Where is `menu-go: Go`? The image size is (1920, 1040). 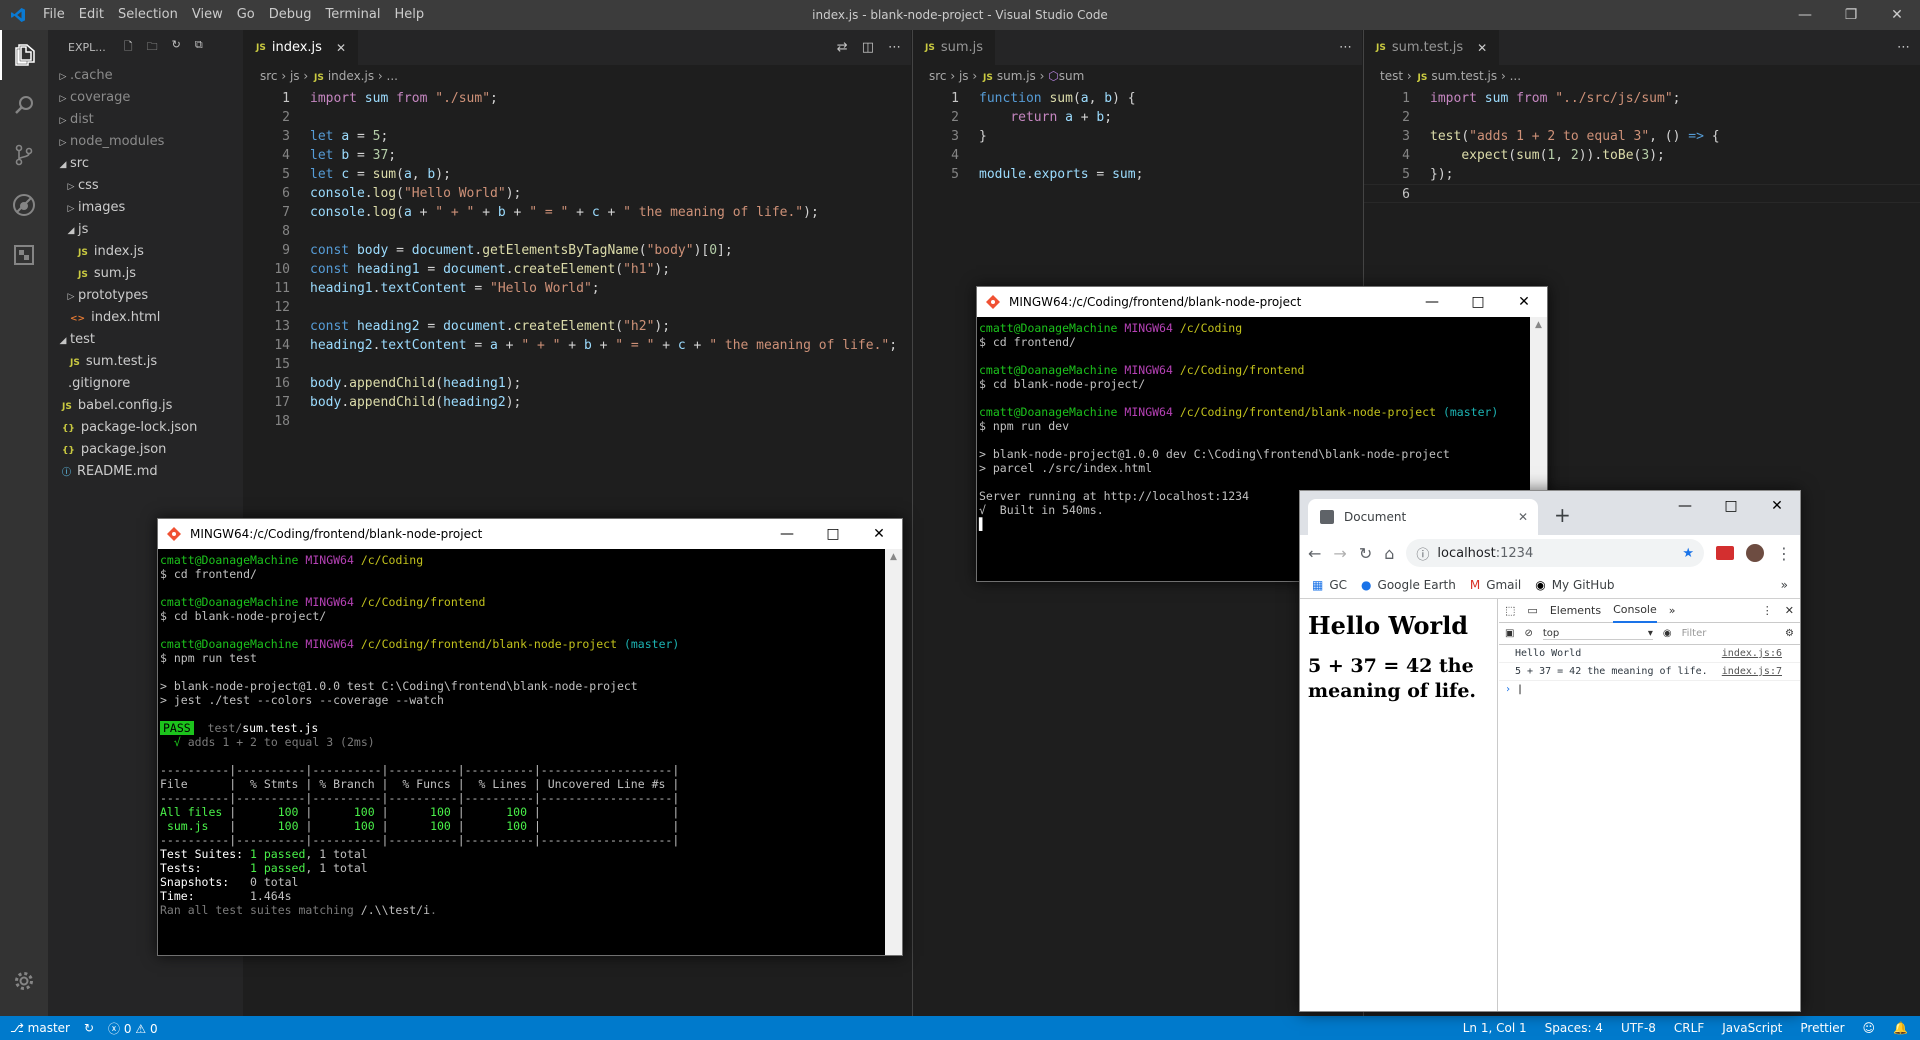
menu-go: Go is located at coordinates (246, 15).